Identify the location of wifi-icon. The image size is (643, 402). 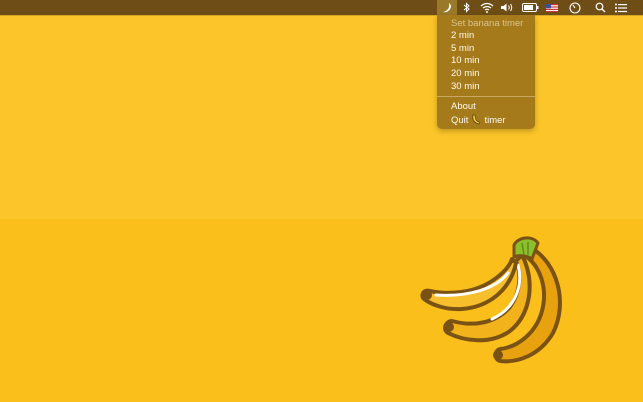
(487, 7).